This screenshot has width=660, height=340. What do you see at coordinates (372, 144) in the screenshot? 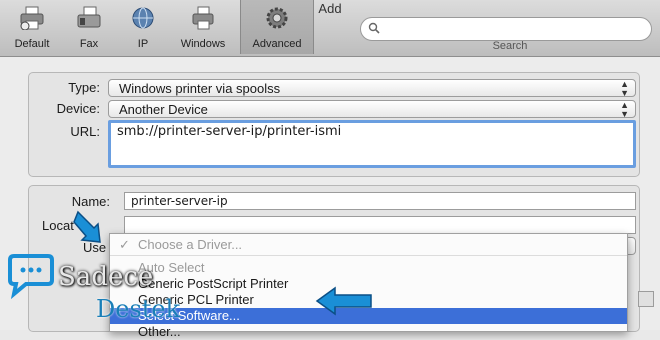
I see `url-field: smb://printer-server-ip/printer-ismi` at bounding box center [372, 144].